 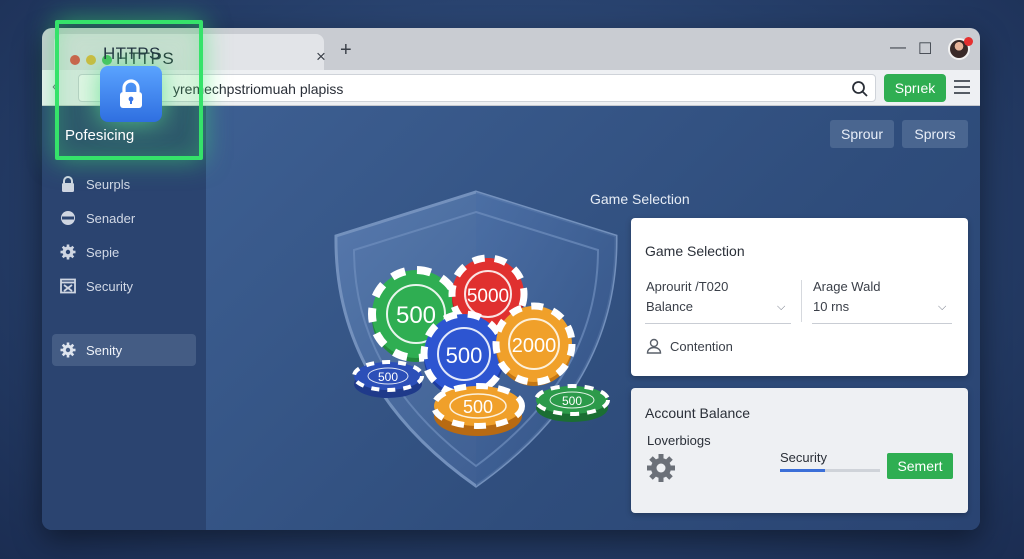 I want to click on chip-orange: 2000, so click(x=534, y=344).